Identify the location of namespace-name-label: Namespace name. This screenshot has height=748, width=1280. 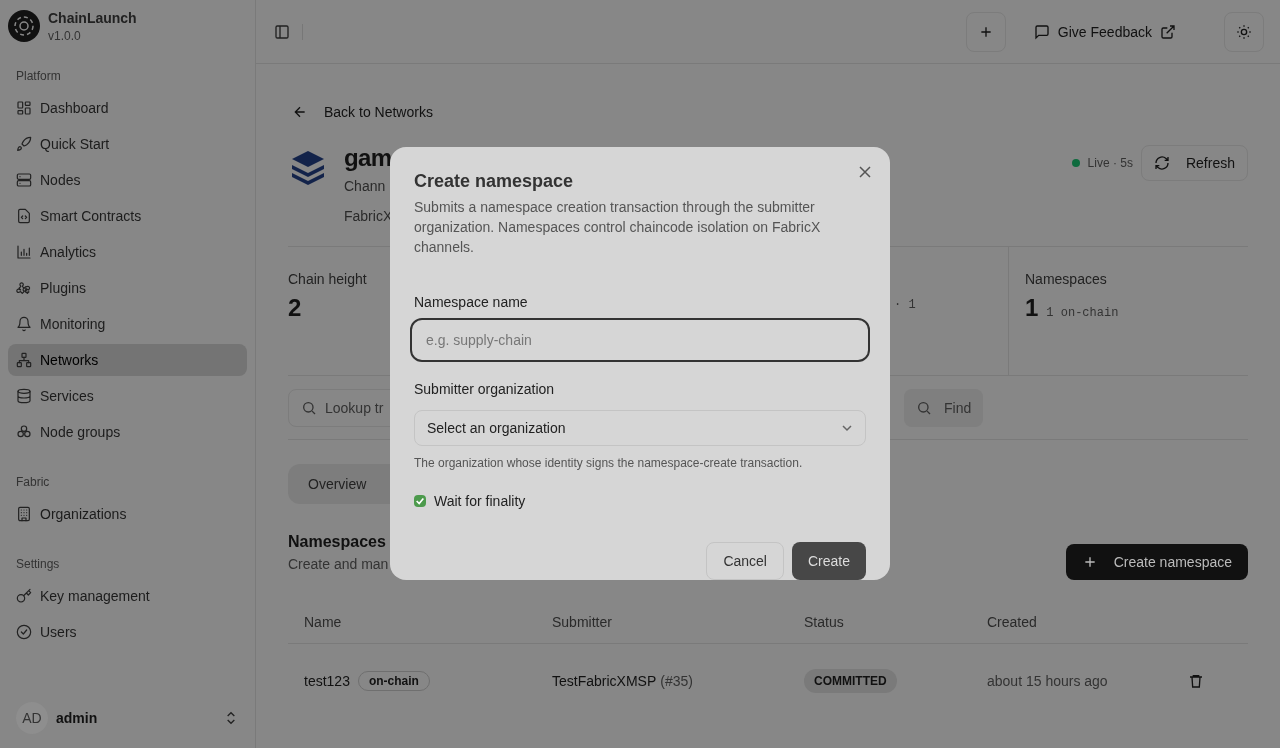
(471, 302).